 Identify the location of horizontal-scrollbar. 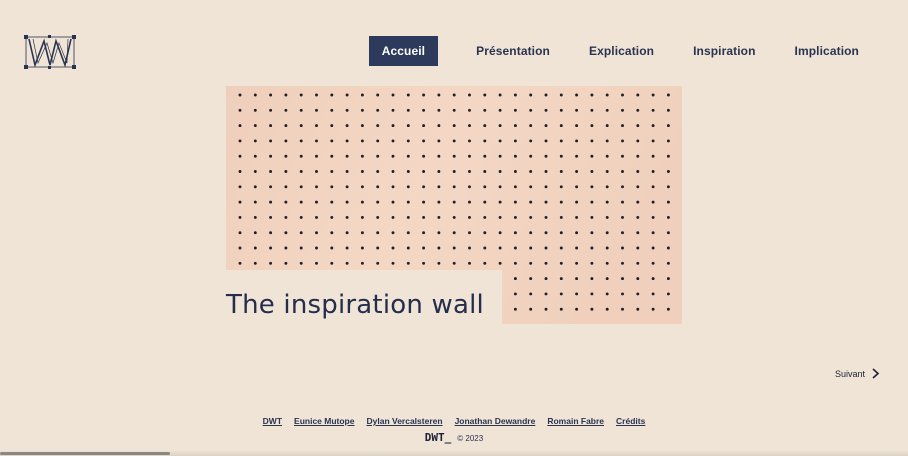
(85, 453).